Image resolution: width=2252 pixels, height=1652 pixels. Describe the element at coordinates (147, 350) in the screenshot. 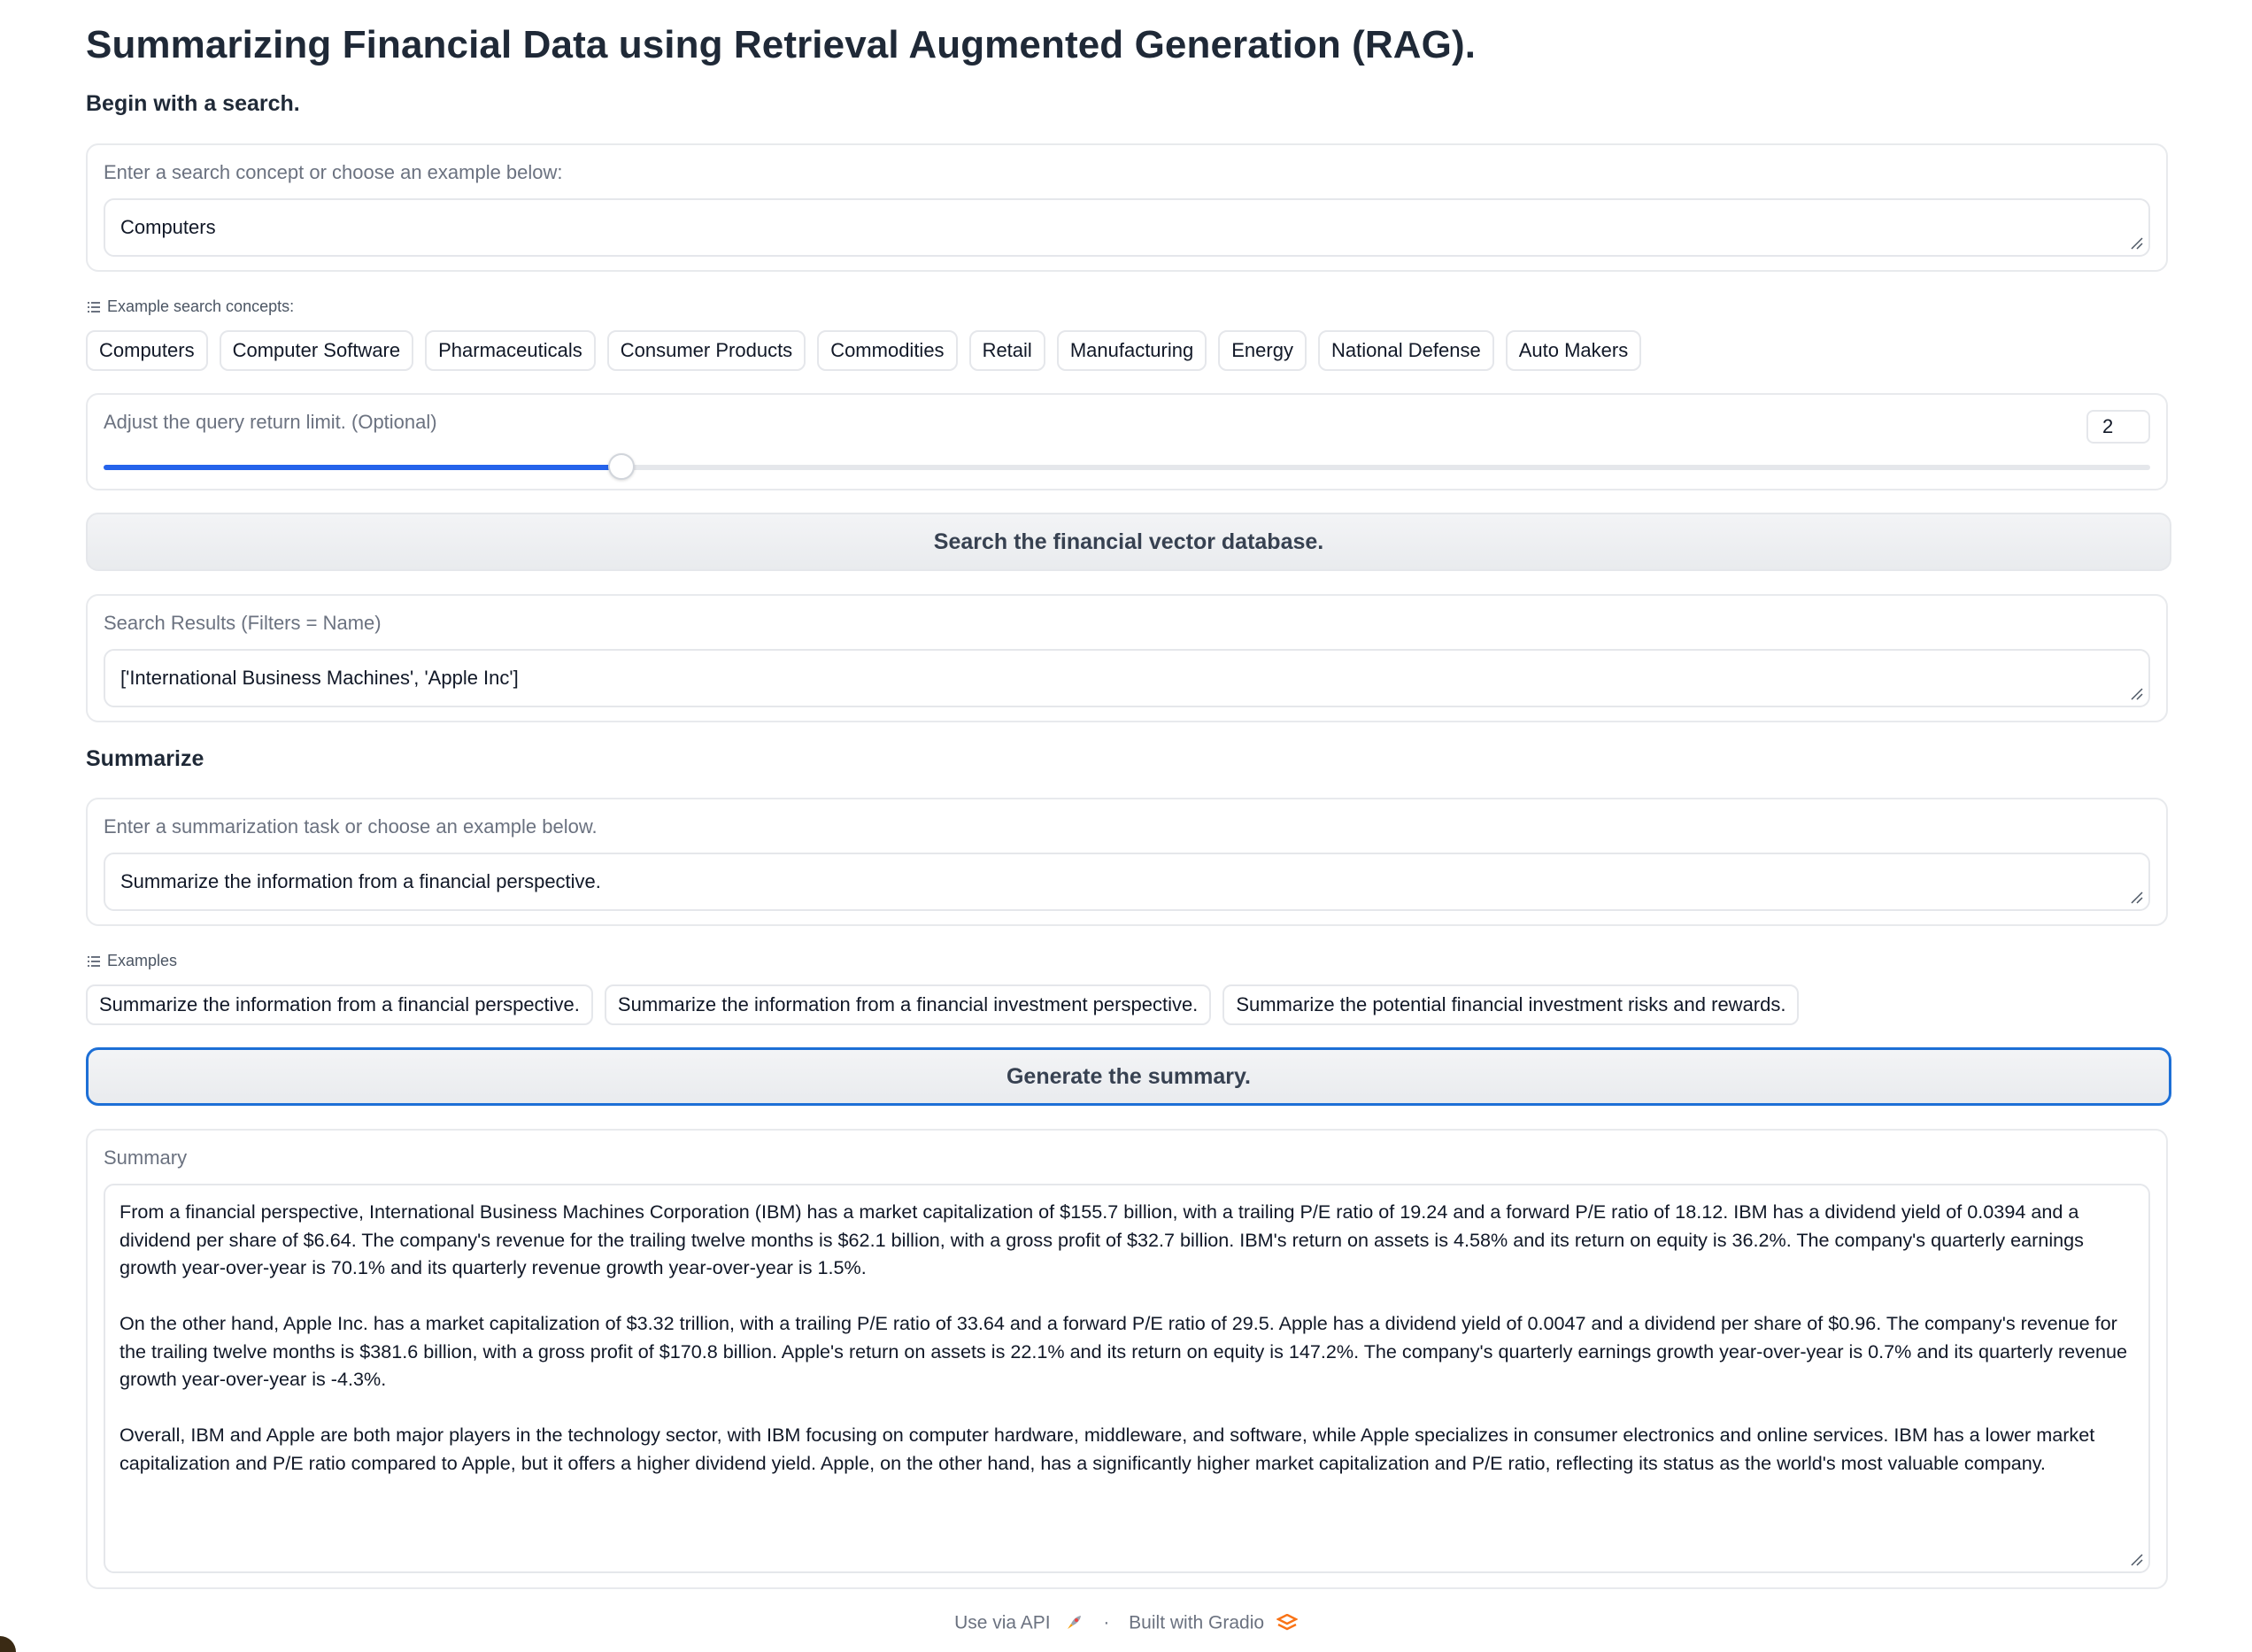

I see `search-example-computers: Computers` at that location.